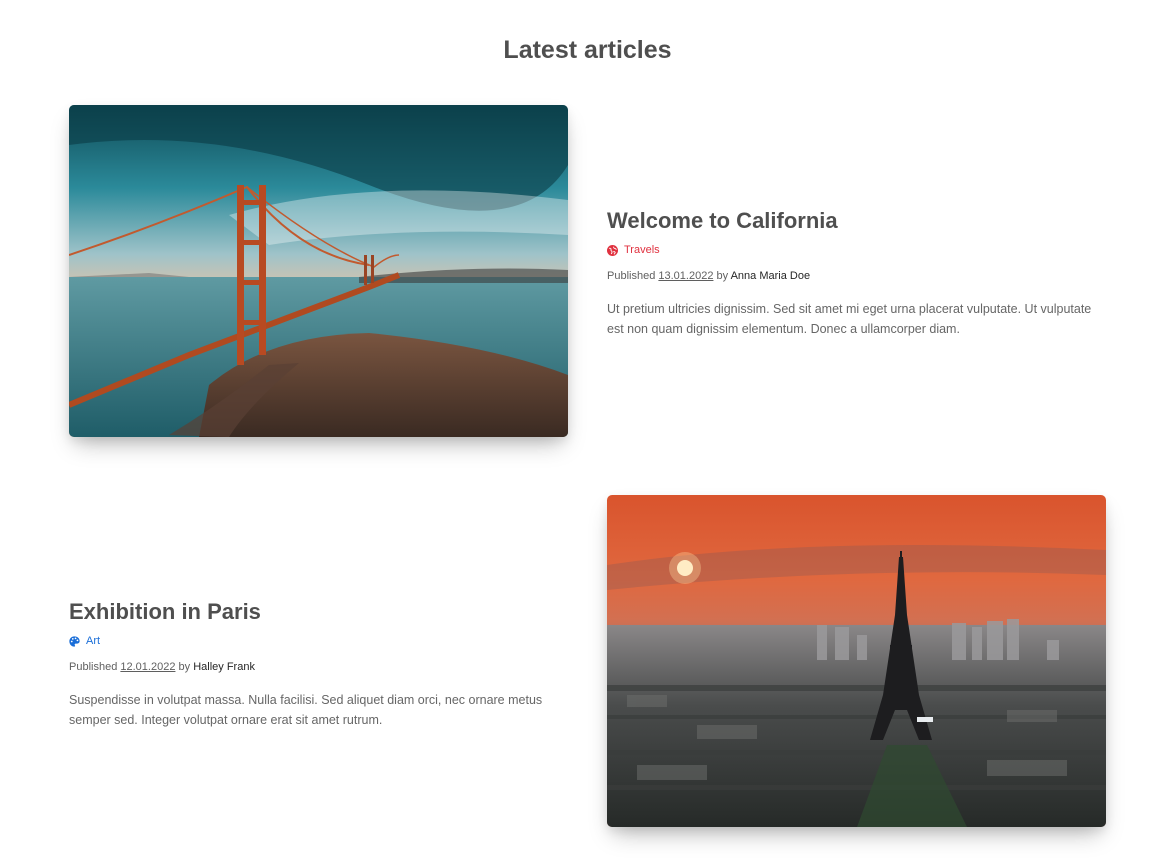 The height and width of the screenshot is (859, 1175). Describe the element at coordinates (93, 641) in the screenshot. I see `category-label: Art` at that location.